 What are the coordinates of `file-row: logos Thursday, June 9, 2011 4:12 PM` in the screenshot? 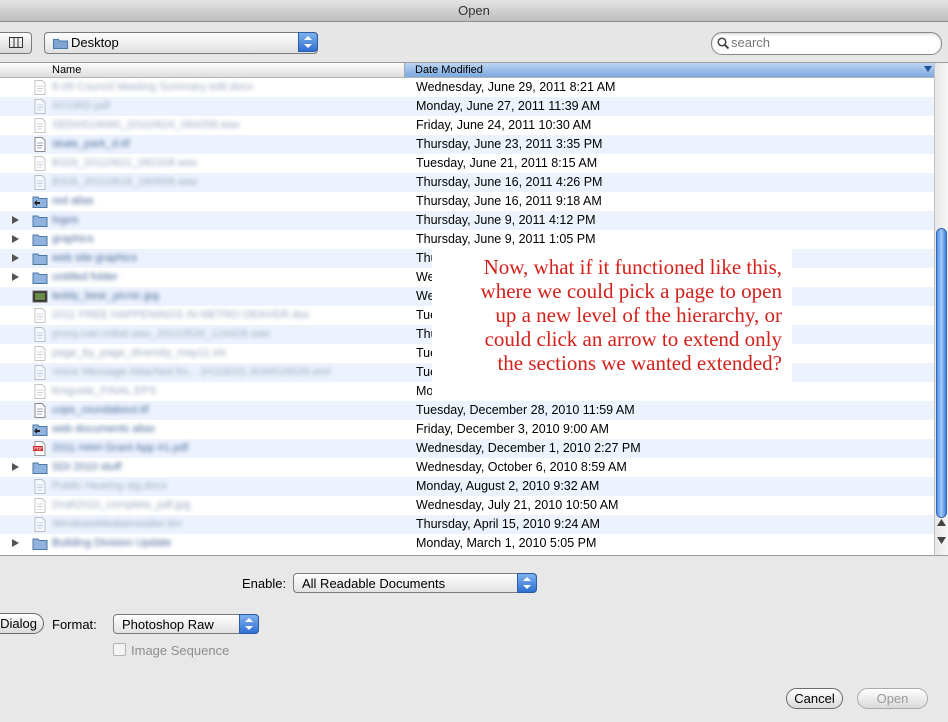 It's located at (467, 220).